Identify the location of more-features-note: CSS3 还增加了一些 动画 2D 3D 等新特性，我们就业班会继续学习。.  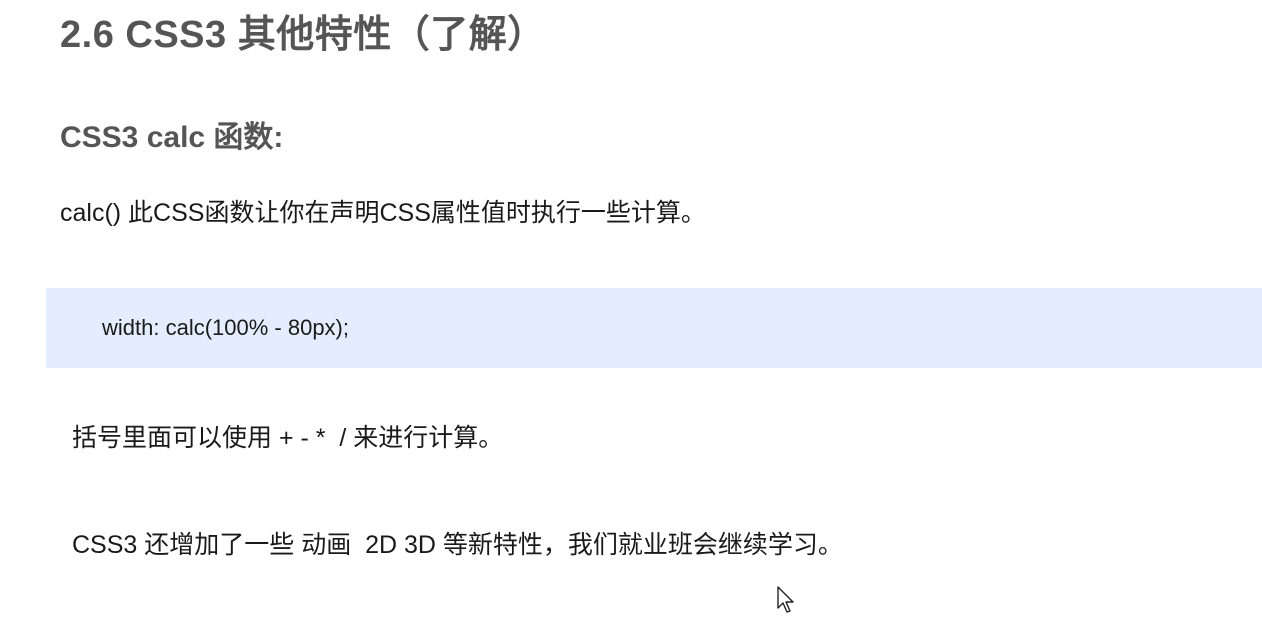
(457, 545).